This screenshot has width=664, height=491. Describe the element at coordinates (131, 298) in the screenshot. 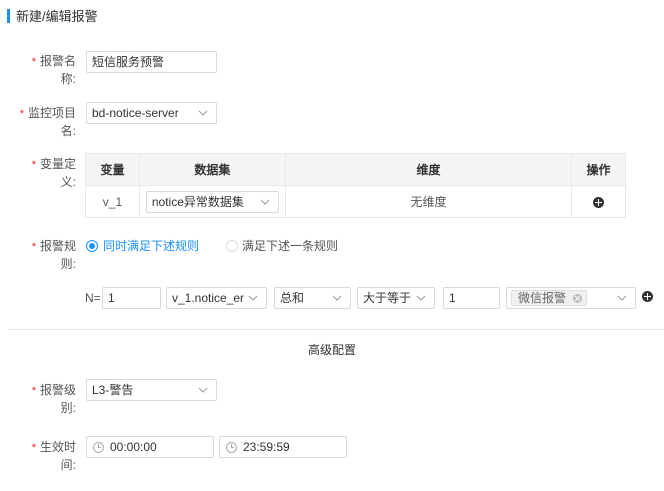

I see `n-input: 1` at that location.